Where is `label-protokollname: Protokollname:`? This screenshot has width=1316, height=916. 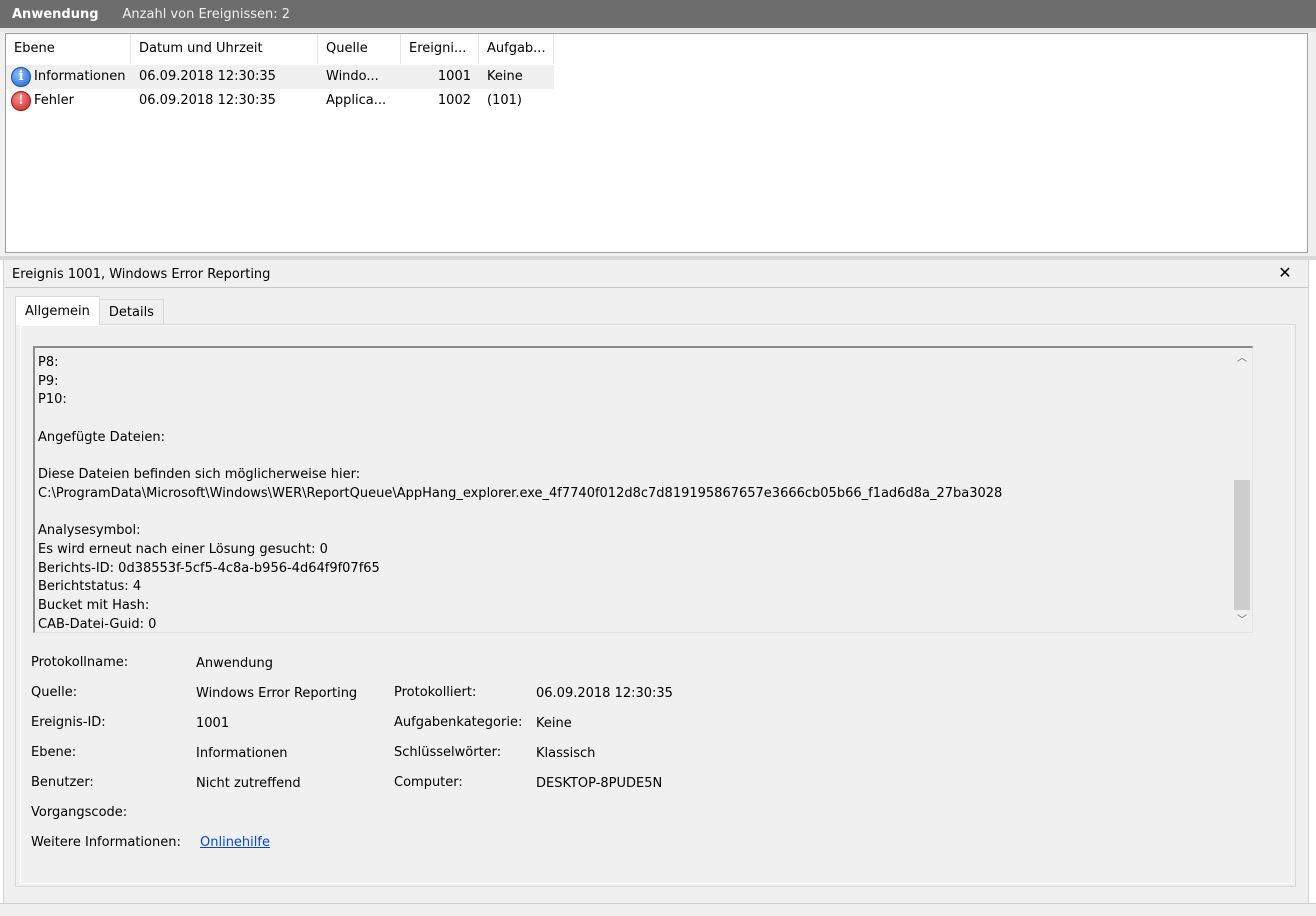 label-protokollname: Protokollname: is located at coordinates (80, 662).